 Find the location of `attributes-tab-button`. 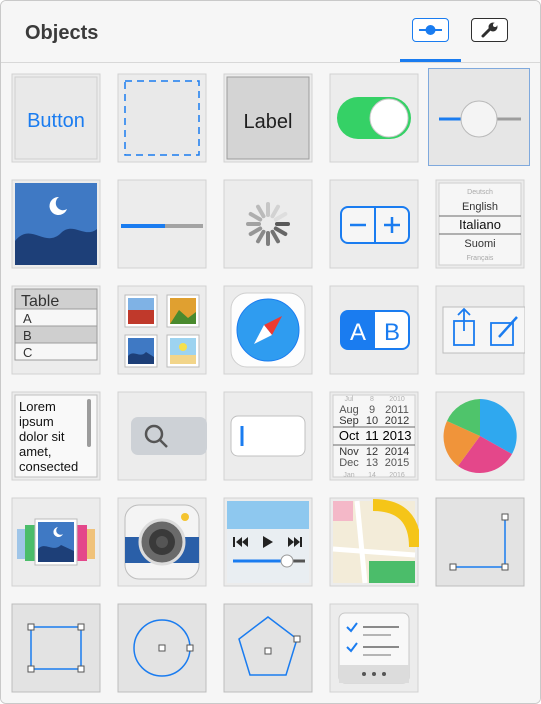

attributes-tab-button is located at coordinates (489, 30).